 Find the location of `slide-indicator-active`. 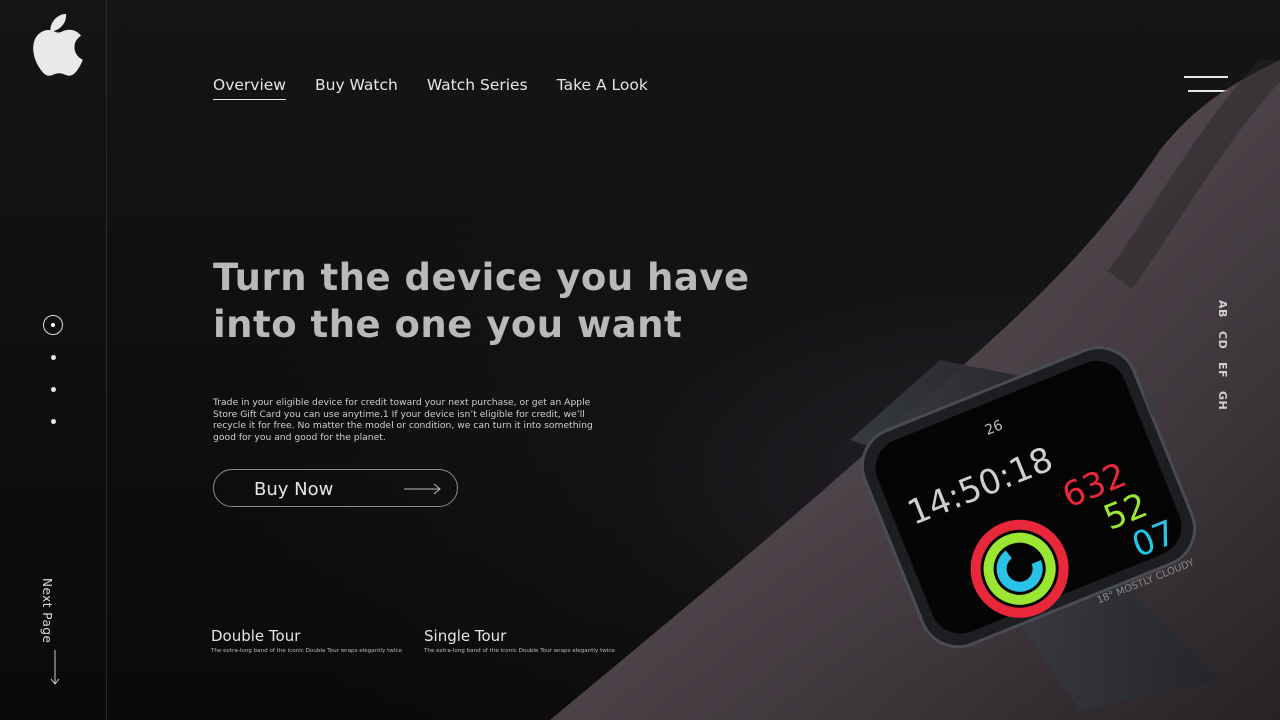

slide-indicator-active is located at coordinates (53, 325).